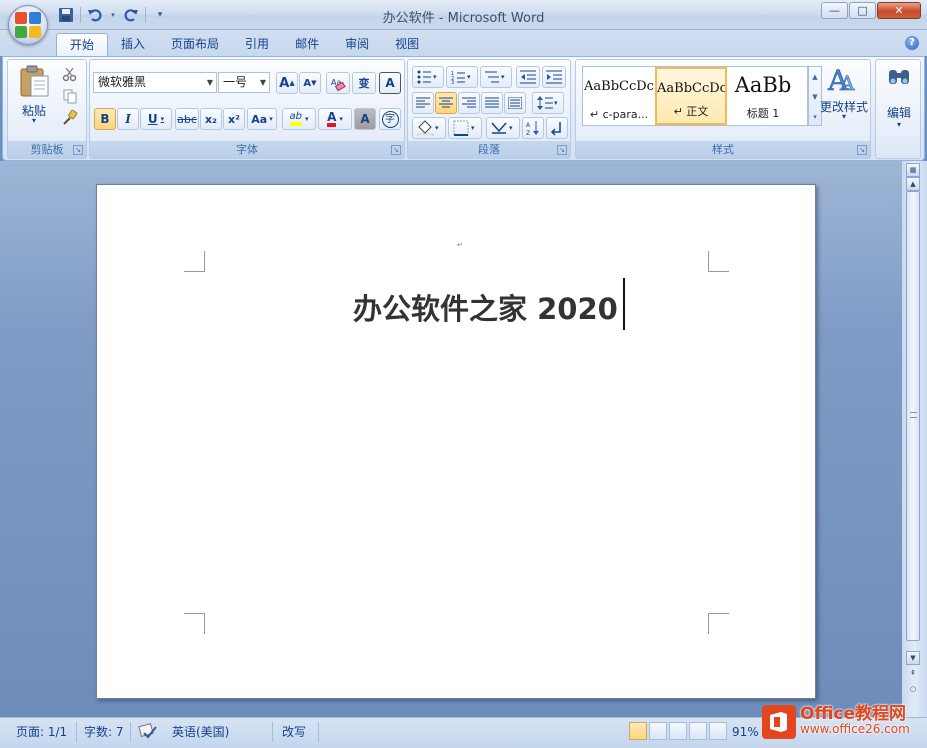  What do you see at coordinates (533, 128) in the screenshot?
I see `sort-button: AZ` at bounding box center [533, 128].